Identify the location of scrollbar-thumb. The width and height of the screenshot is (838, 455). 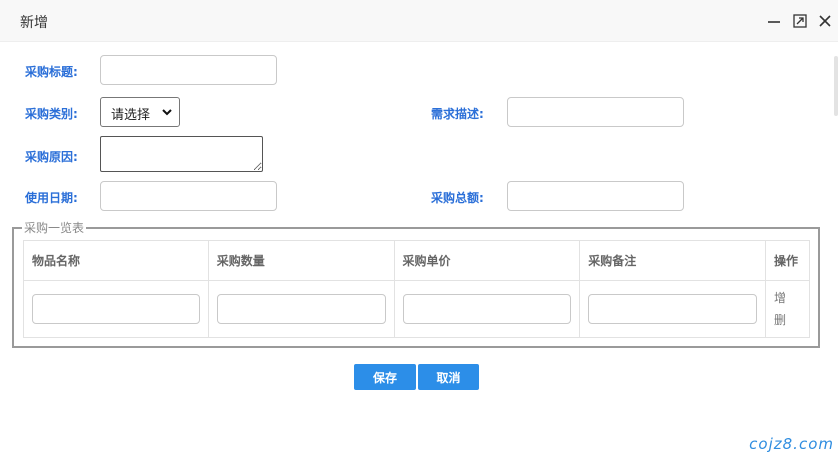
(836, 86).